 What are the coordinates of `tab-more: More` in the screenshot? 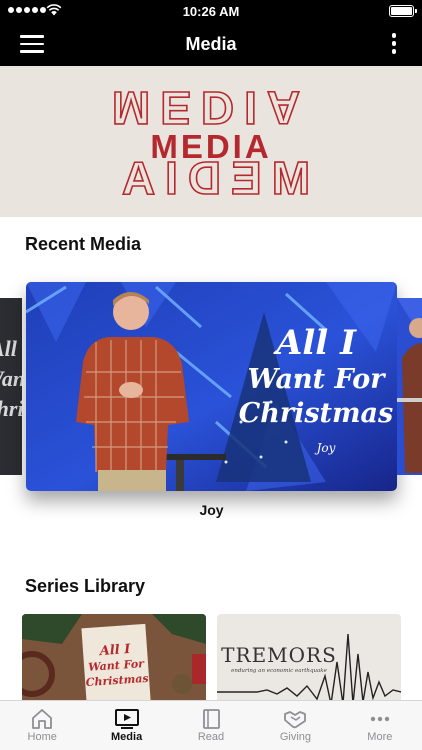 It's located at (380, 725).